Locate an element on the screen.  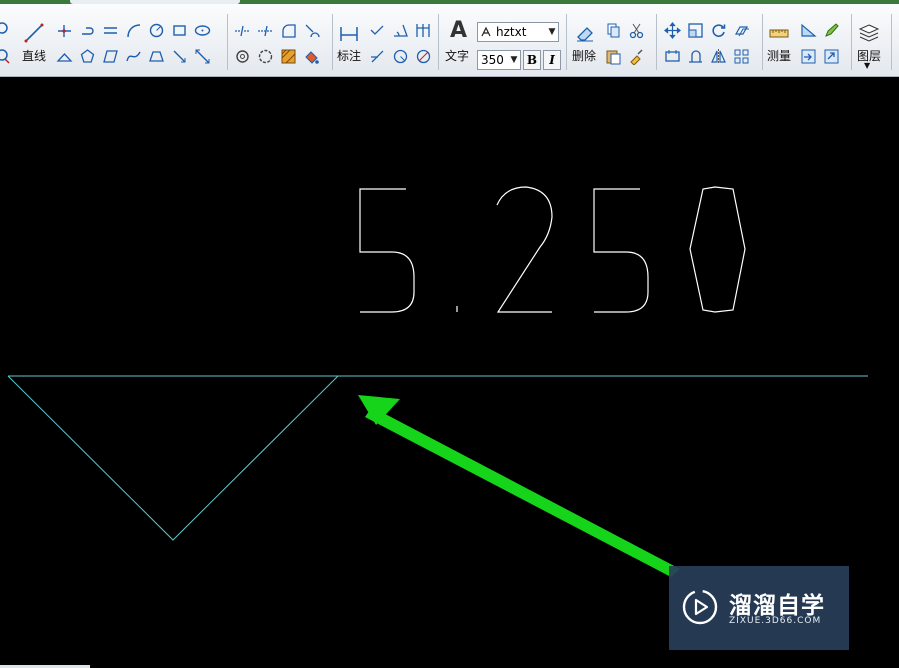
move-icon is located at coordinates (672, 30).